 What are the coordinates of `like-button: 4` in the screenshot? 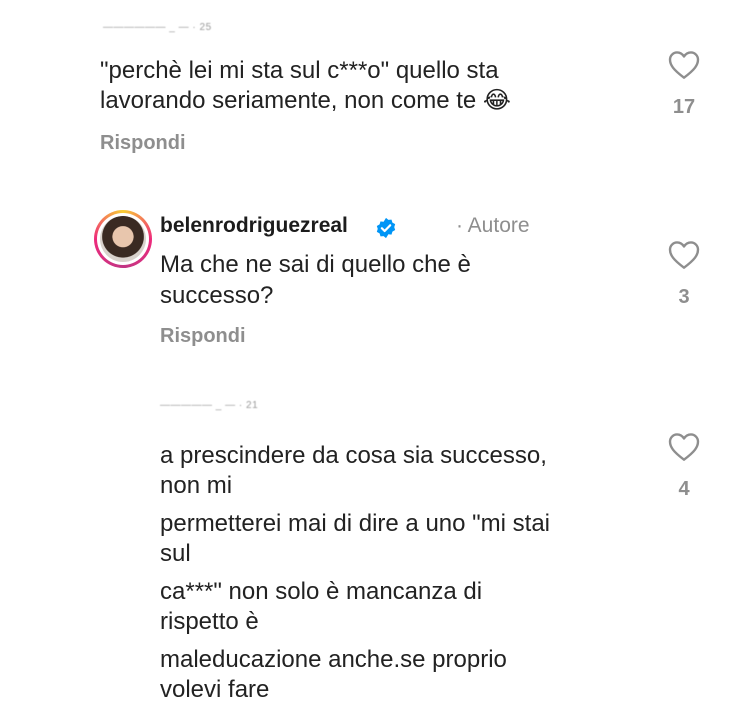 It's located at (684, 466).